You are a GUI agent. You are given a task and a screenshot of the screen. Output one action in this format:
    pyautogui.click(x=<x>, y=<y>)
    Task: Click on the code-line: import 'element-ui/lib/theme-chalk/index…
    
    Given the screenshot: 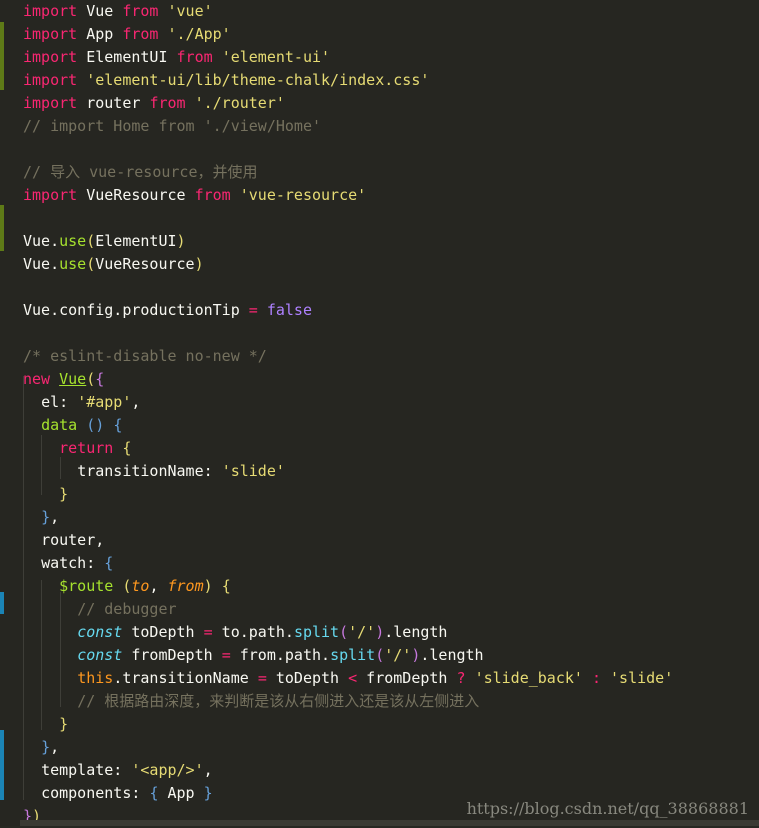 What is the action you would take?
    pyautogui.click(x=348, y=80)
    